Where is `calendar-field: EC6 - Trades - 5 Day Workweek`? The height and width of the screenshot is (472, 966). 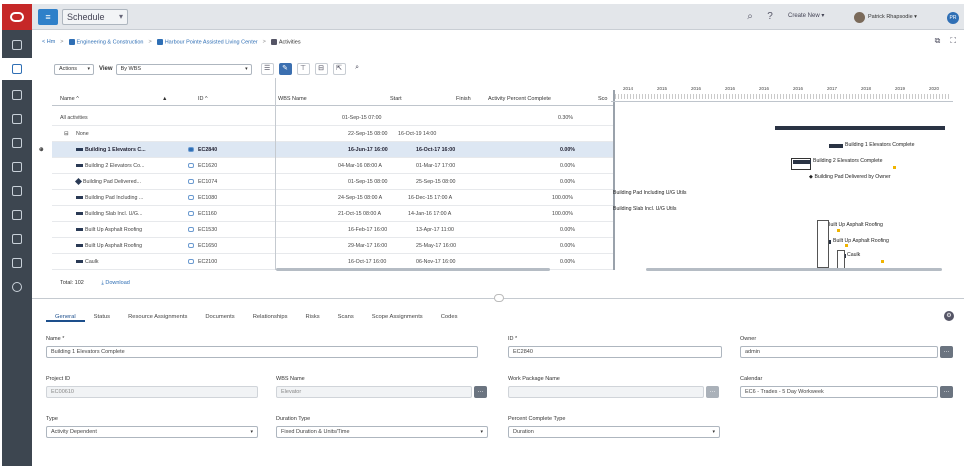 calendar-field: EC6 - Trades - 5 Day Workweek is located at coordinates (839, 392).